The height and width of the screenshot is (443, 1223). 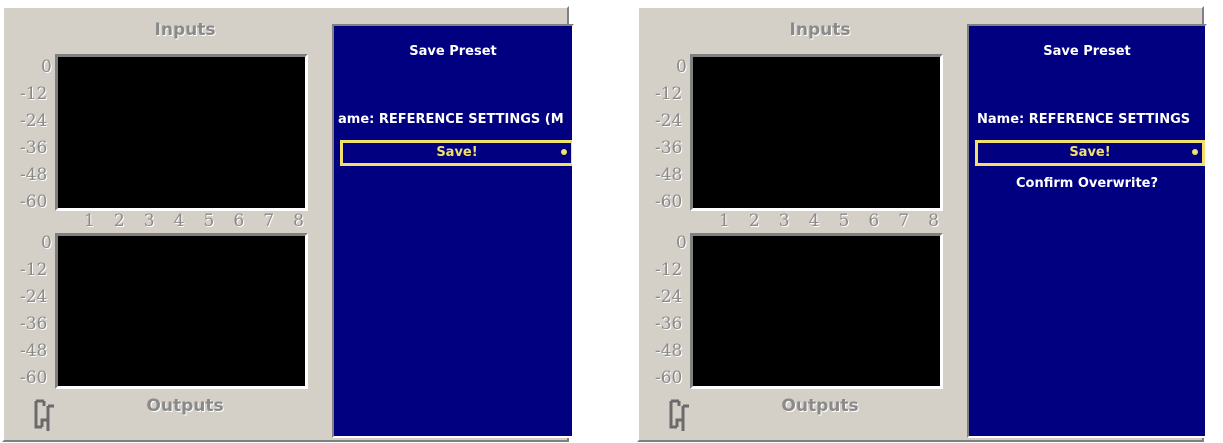 What do you see at coordinates (1084, 119) in the screenshot?
I see `preset-name: Name: REFERENCE SETTINGS` at bounding box center [1084, 119].